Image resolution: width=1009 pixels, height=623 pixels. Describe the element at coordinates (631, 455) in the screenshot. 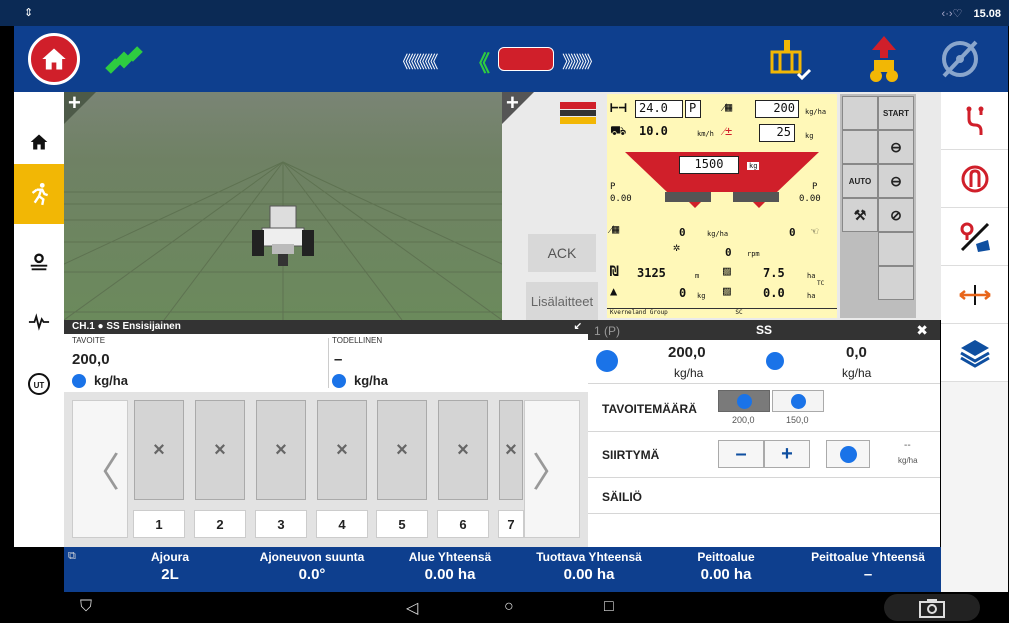

I see `siirtyma-label: SIIRTYMÄ` at that location.